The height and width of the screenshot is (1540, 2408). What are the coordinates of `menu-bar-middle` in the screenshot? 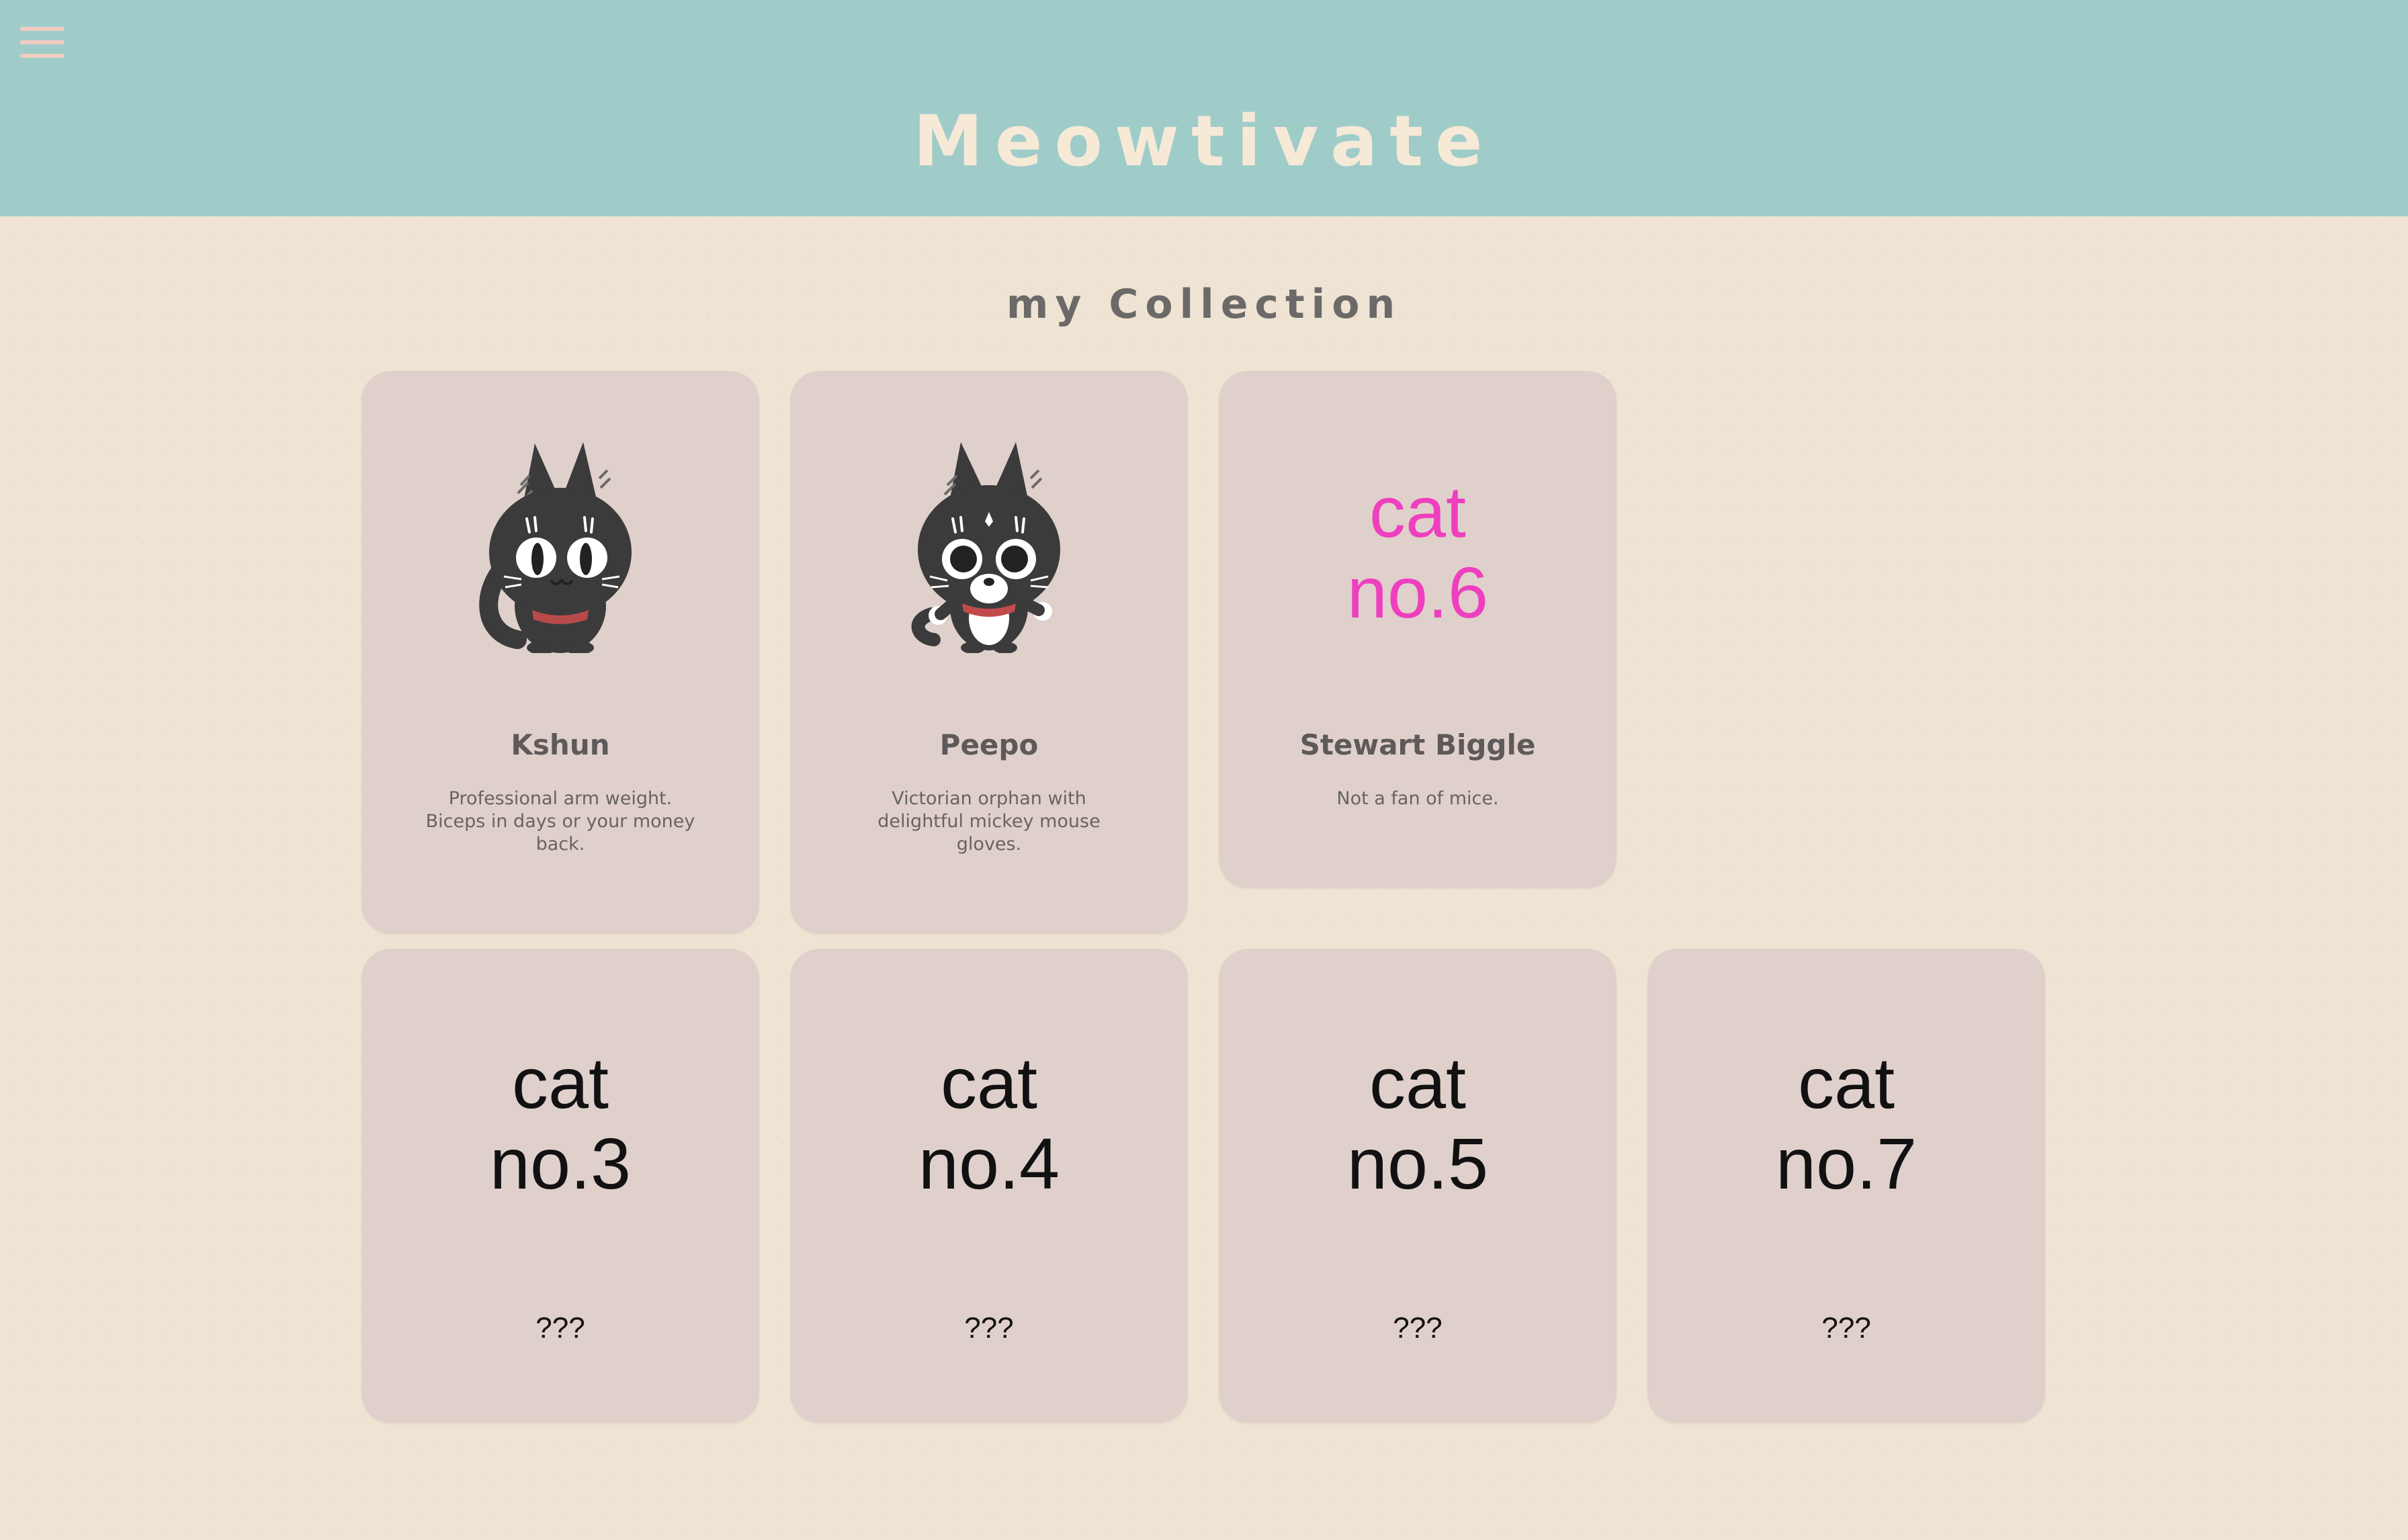 It's located at (42, 42).